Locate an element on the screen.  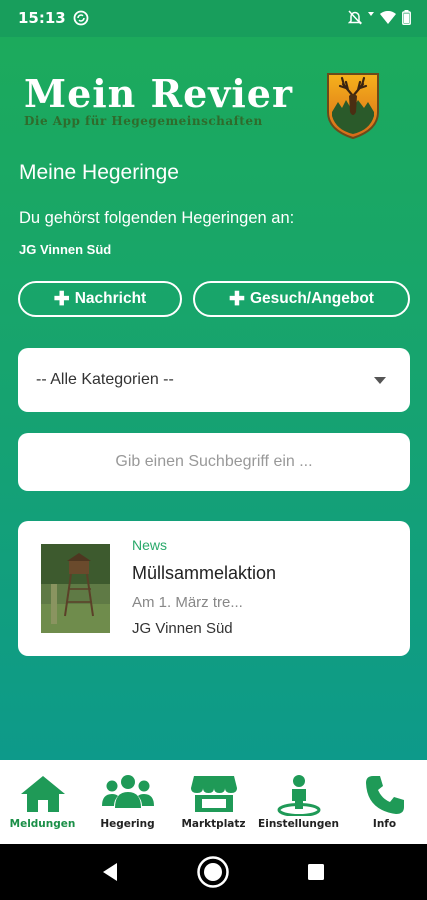
status-bar: 15:13 is located at coordinates (213, 18).